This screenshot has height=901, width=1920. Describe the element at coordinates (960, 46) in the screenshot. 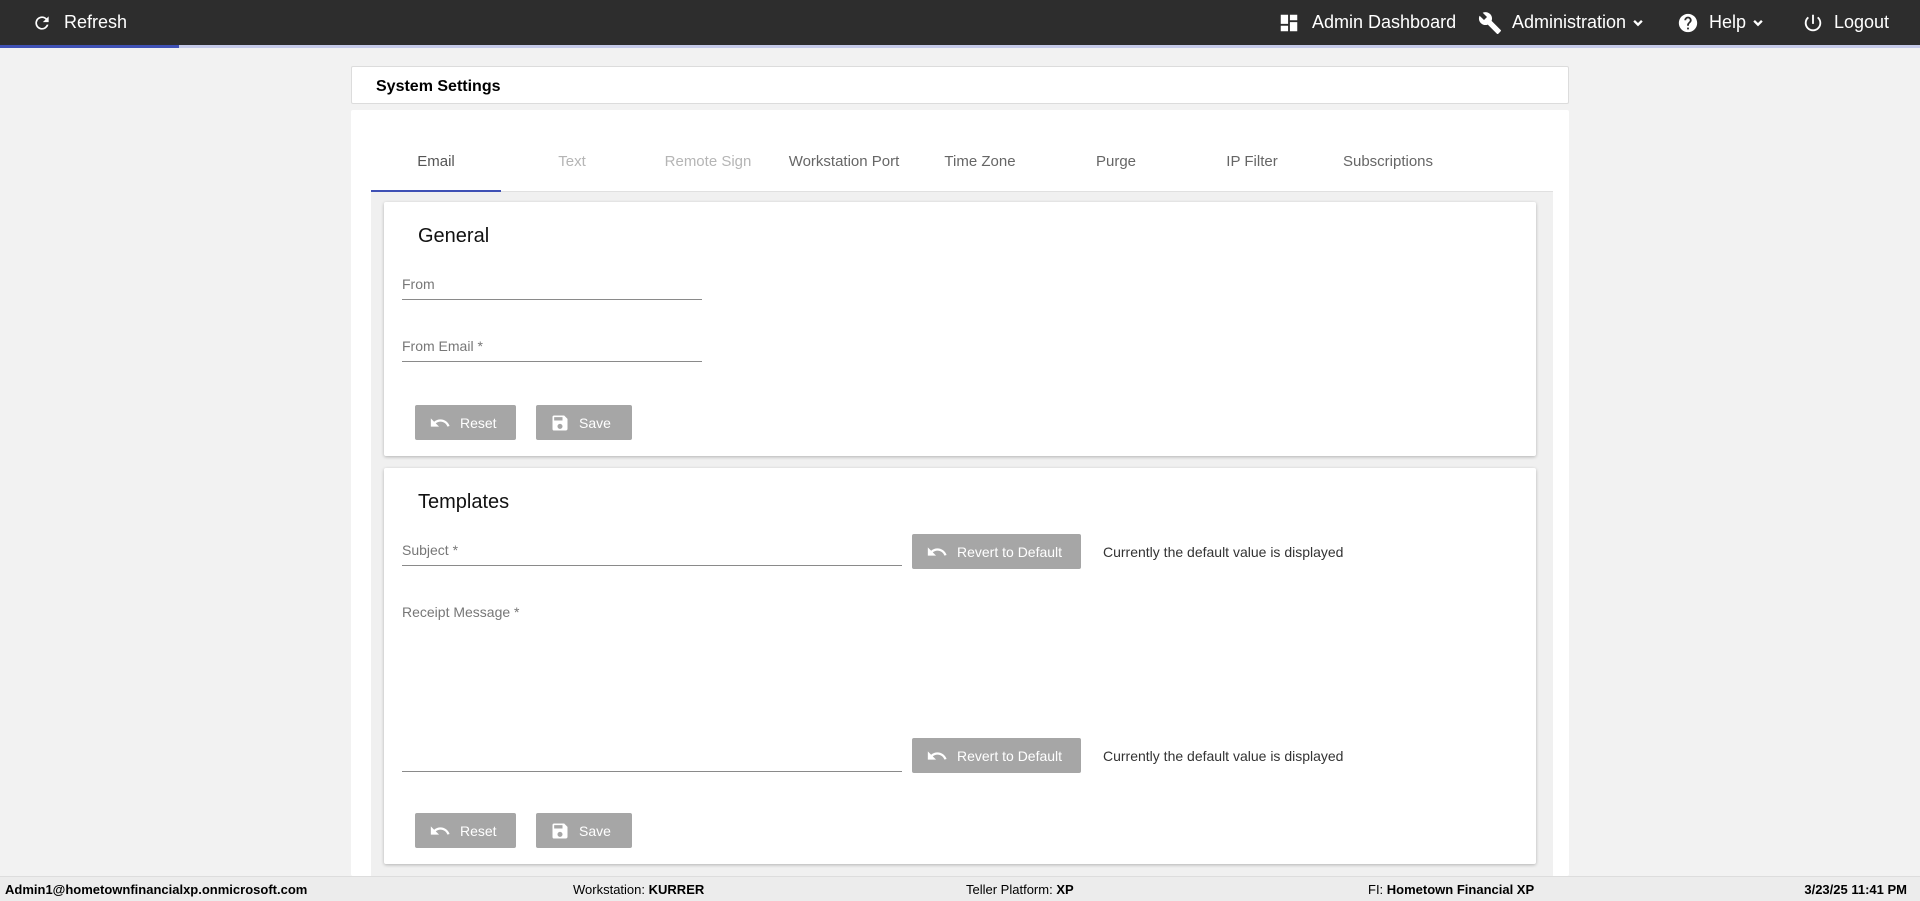

I see `loading-progress-bar` at that location.